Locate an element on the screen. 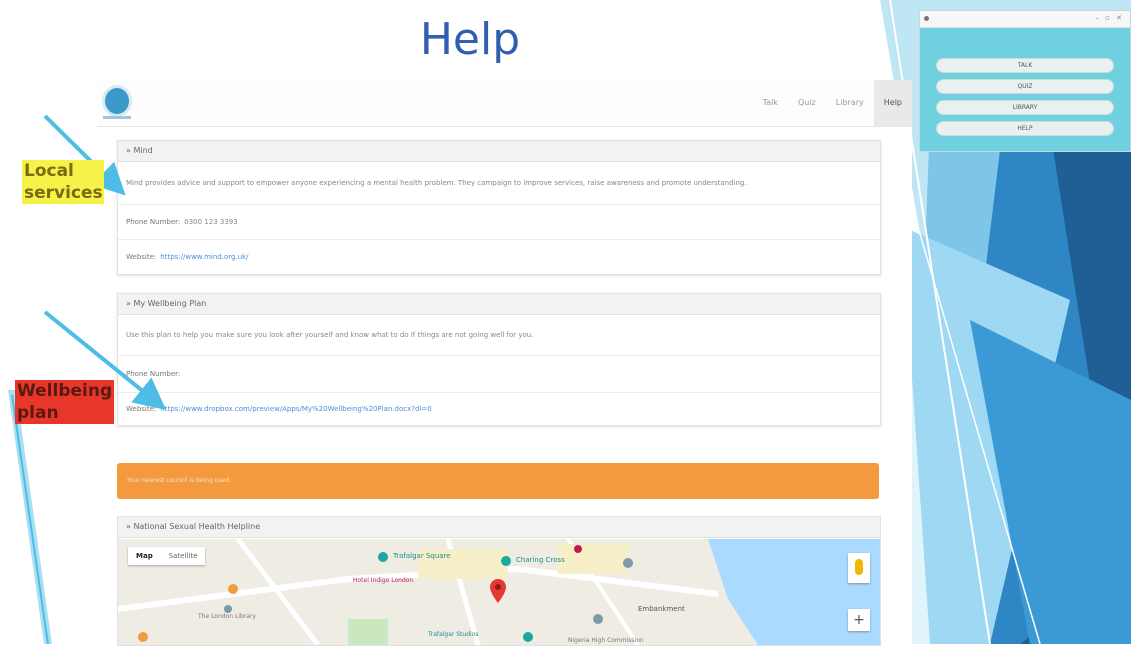  pegman-icon is located at coordinates (859, 568).